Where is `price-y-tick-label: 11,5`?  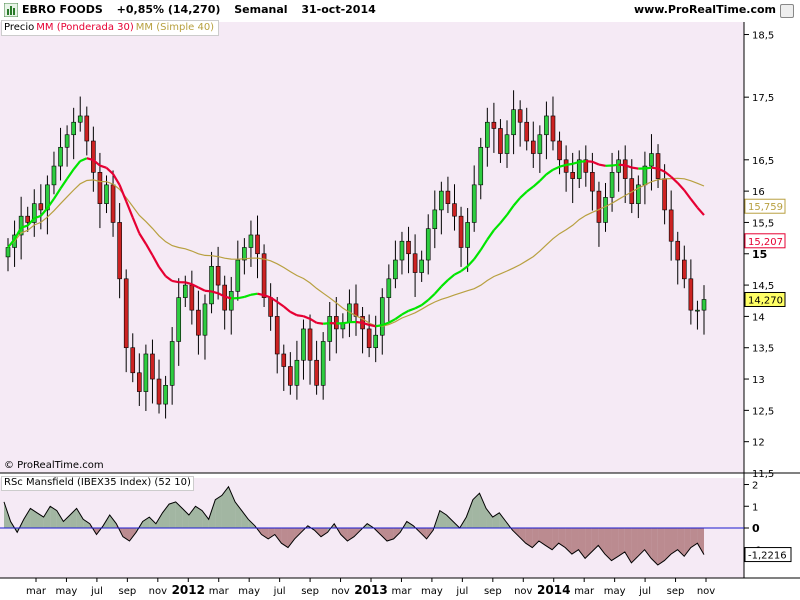 price-y-tick-label: 11,5 is located at coordinates (763, 474).